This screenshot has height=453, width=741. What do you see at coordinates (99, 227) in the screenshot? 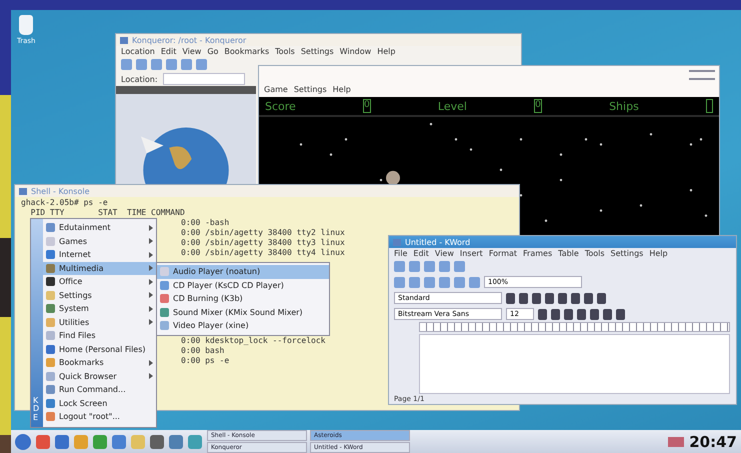
I see `menu-item: Edutainment` at bounding box center [99, 227].